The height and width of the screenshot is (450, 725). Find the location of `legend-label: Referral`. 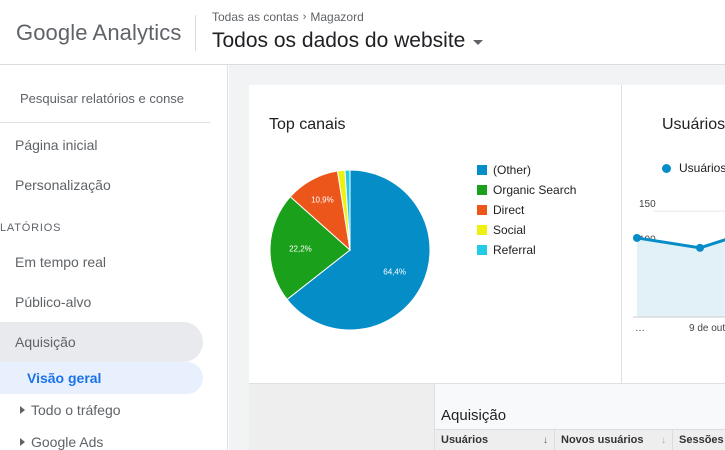

legend-label: Referral is located at coordinates (514, 250).